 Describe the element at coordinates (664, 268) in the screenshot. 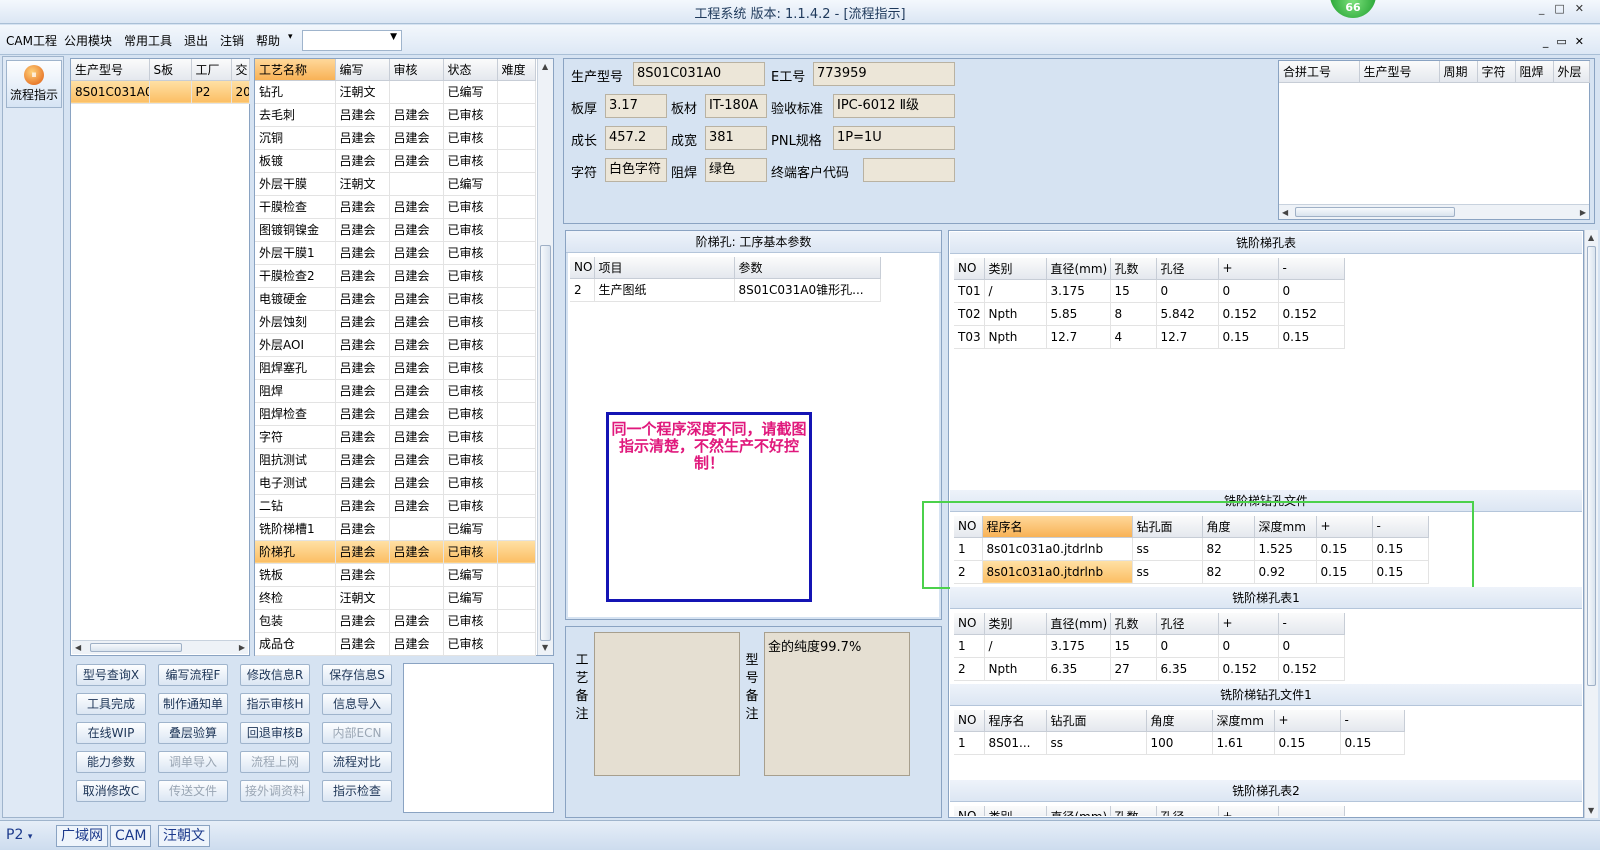

I see `col-item: 项目` at that location.